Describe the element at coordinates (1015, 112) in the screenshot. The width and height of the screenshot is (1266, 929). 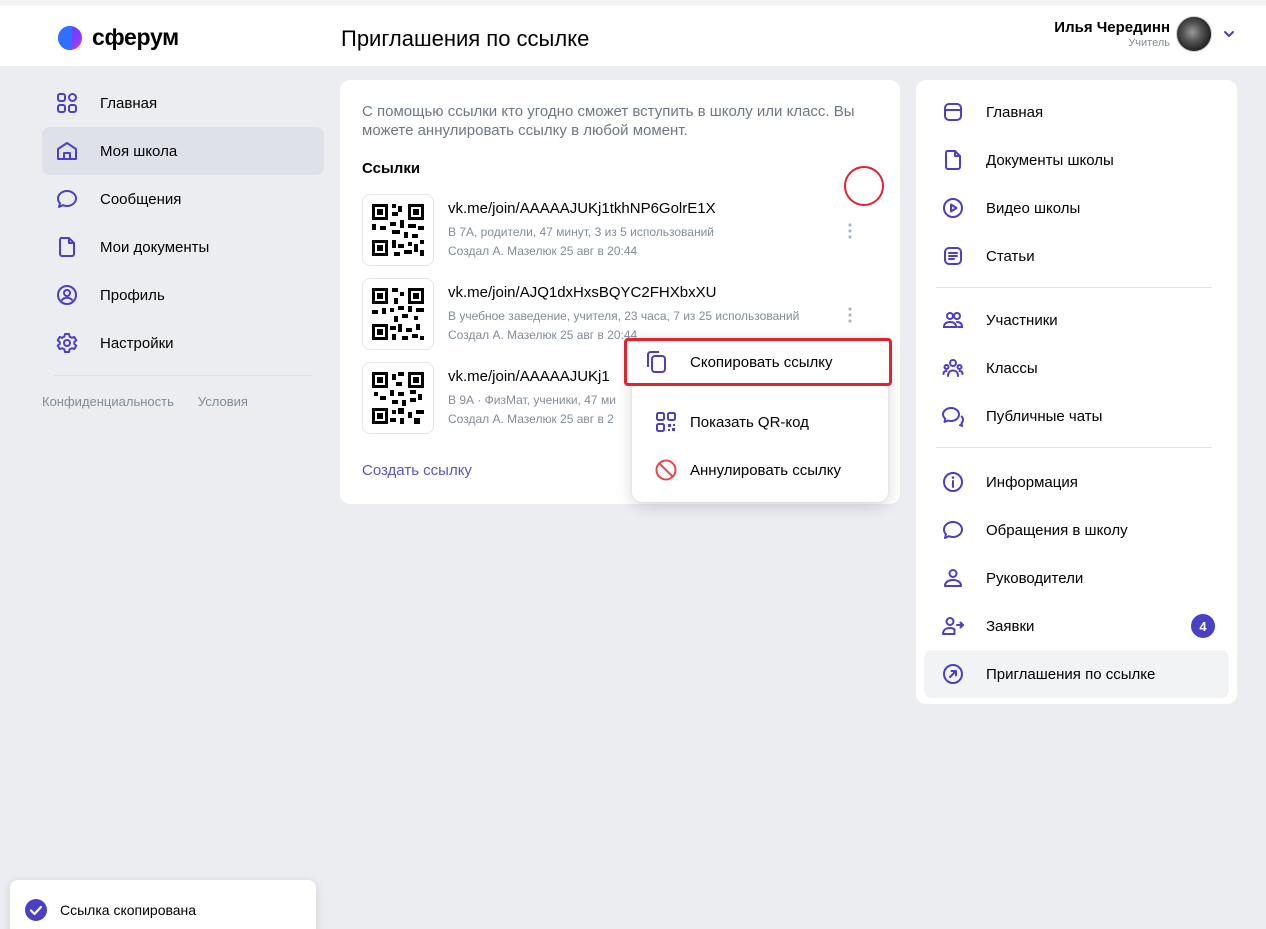
I see `menu-item-label: Главная` at that location.